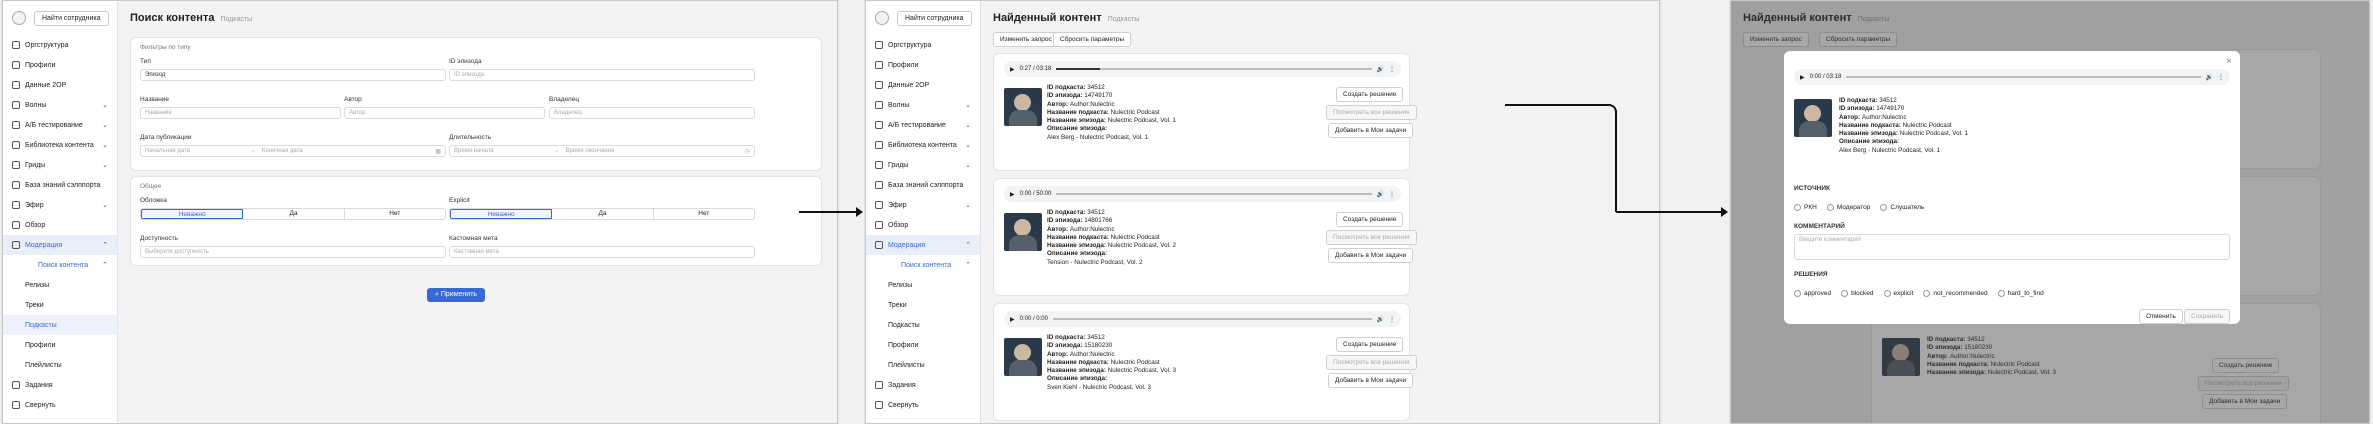  I want to click on volume-icon: 🔊, so click(2209, 77).